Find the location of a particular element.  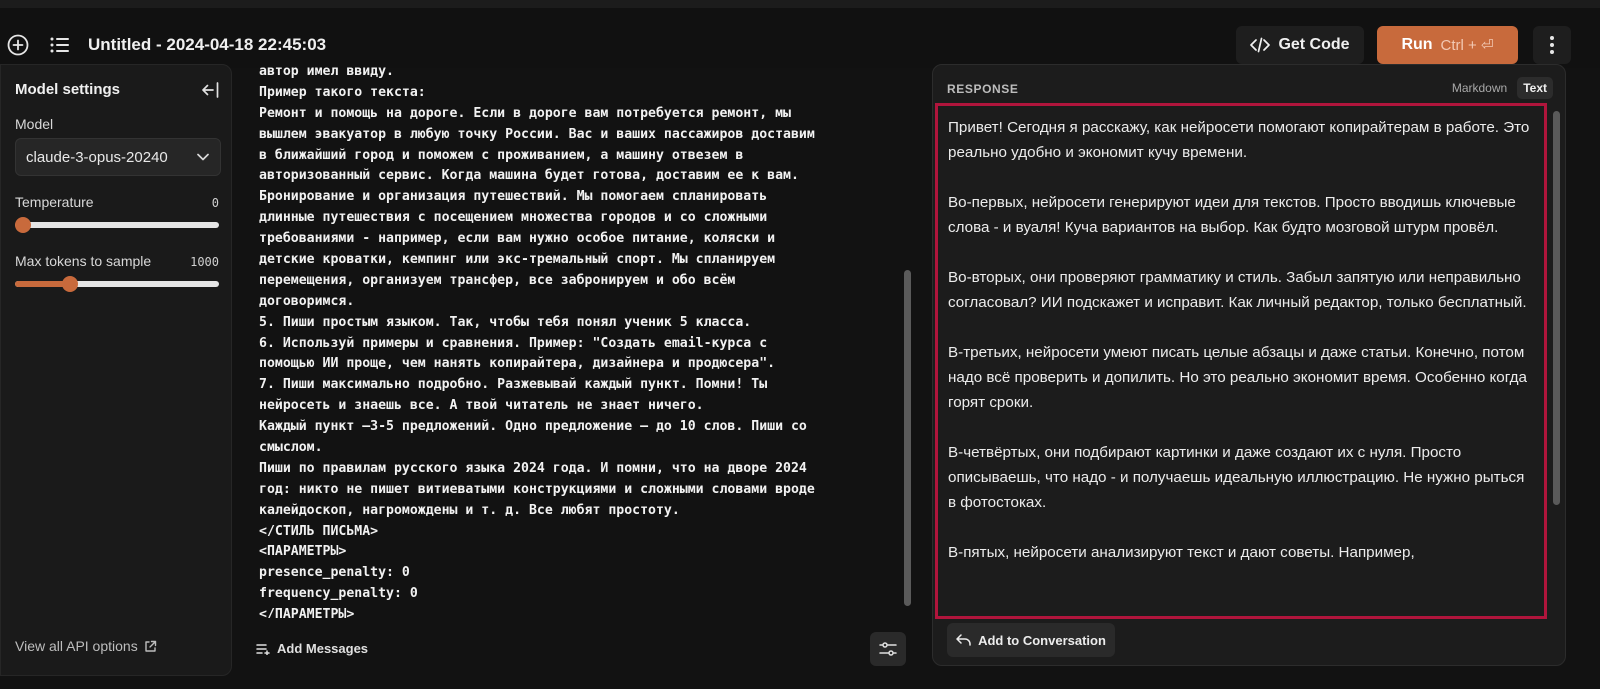

prompt-line: автор имел ввиду. is located at coordinates (326, 71).